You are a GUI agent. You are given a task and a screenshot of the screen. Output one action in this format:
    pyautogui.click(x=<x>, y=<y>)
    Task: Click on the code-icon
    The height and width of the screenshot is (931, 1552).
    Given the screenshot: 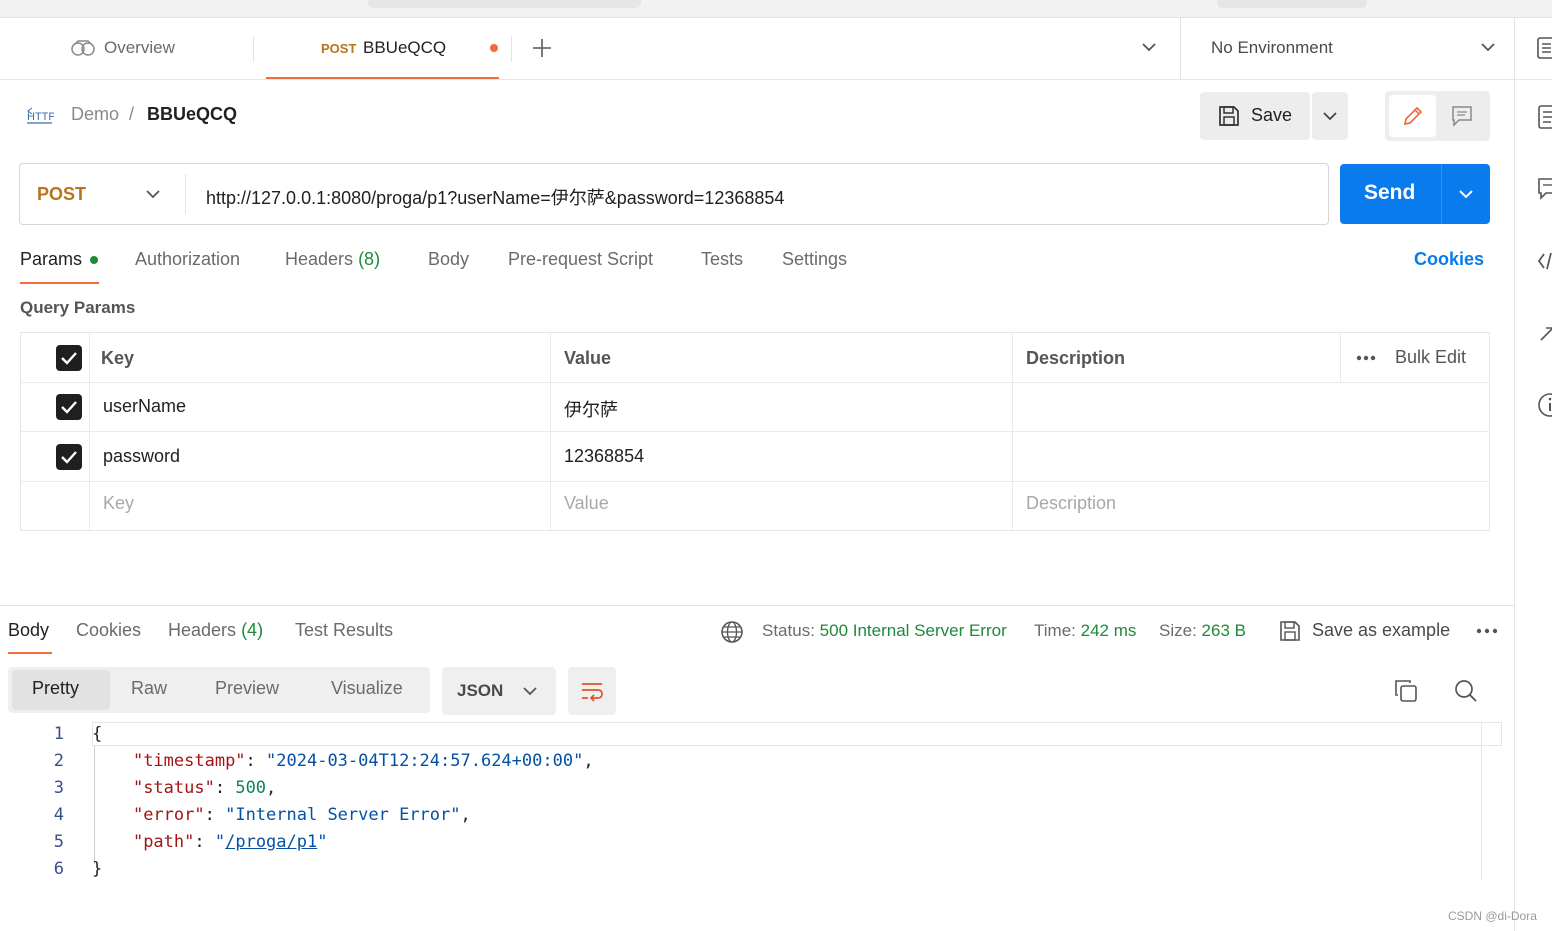 What is the action you would take?
    pyautogui.click(x=1544, y=261)
    